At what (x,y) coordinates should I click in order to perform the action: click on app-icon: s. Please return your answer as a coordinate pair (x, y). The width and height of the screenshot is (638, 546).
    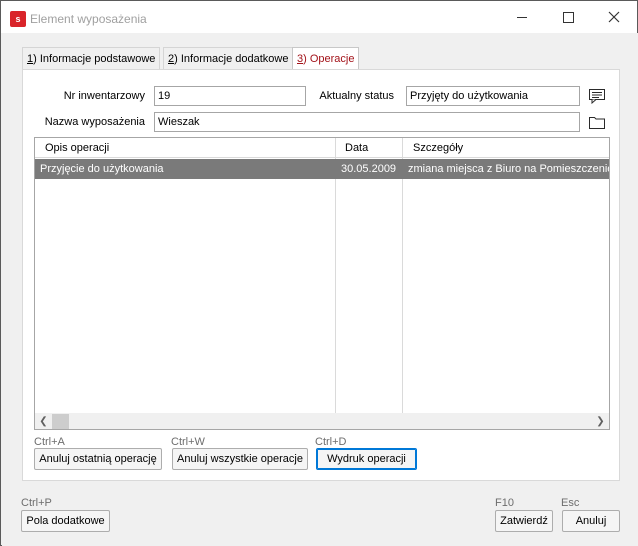
    Looking at the image, I should click on (18, 19).